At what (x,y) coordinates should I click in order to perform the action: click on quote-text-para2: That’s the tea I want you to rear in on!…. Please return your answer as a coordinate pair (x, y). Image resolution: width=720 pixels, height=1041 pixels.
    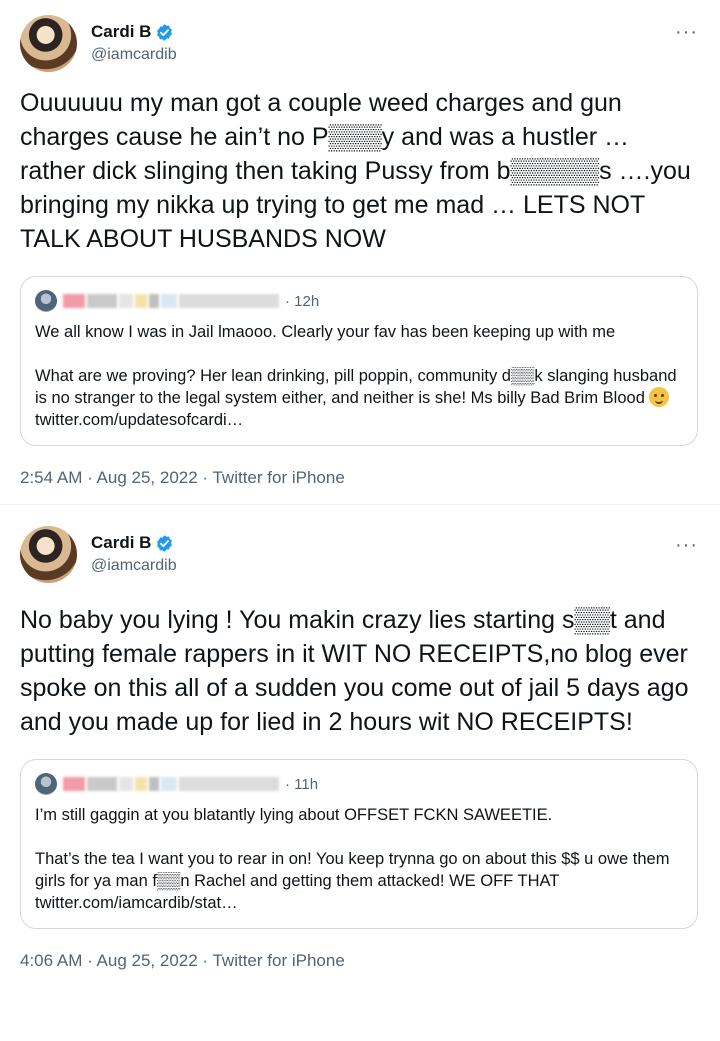
    Looking at the image, I should click on (352, 881).